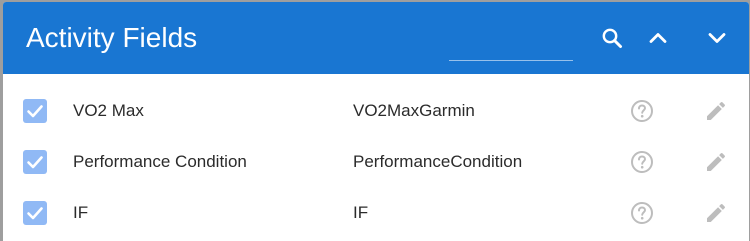 The width and height of the screenshot is (750, 241). What do you see at coordinates (717, 38) in the screenshot?
I see `chevron-down-icon` at bounding box center [717, 38].